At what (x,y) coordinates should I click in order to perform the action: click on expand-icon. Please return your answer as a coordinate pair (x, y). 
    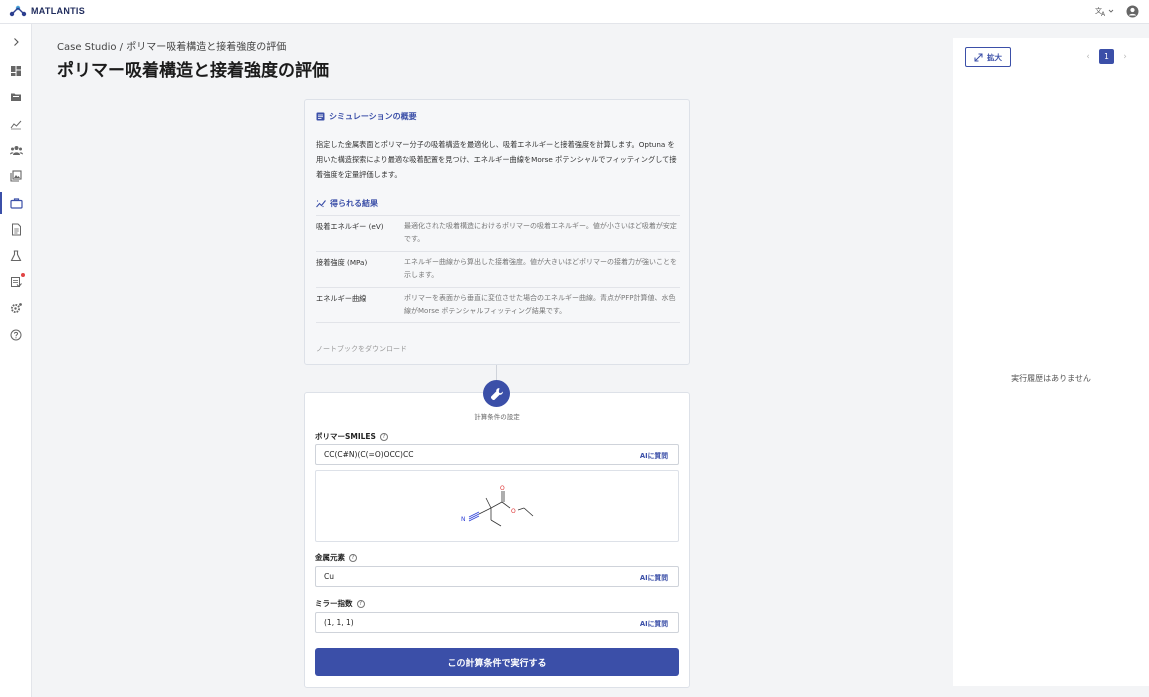
    Looking at the image, I should click on (978, 57).